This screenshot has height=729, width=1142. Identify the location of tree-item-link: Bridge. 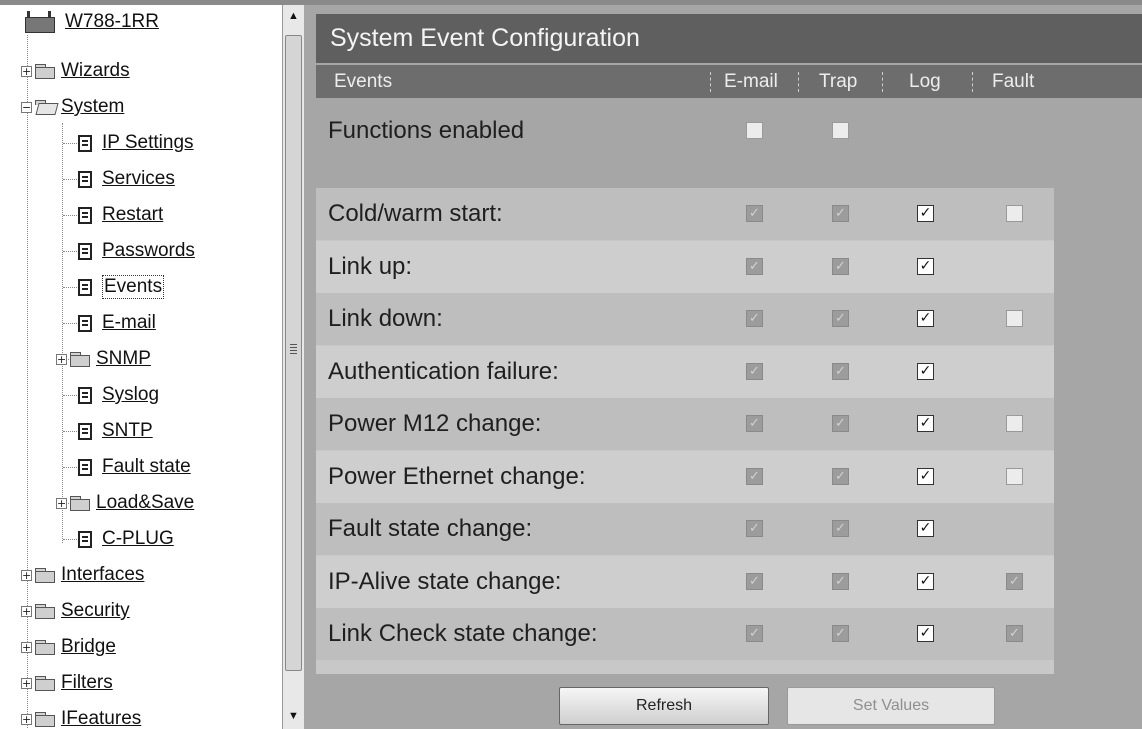
(88, 647).